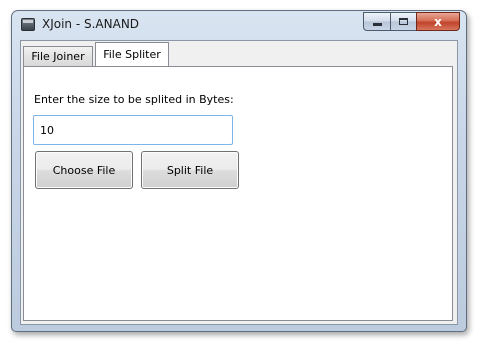 Image resolution: width=489 pixels, height=354 pixels. I want to click on minimize-icon, so click(377, 24).